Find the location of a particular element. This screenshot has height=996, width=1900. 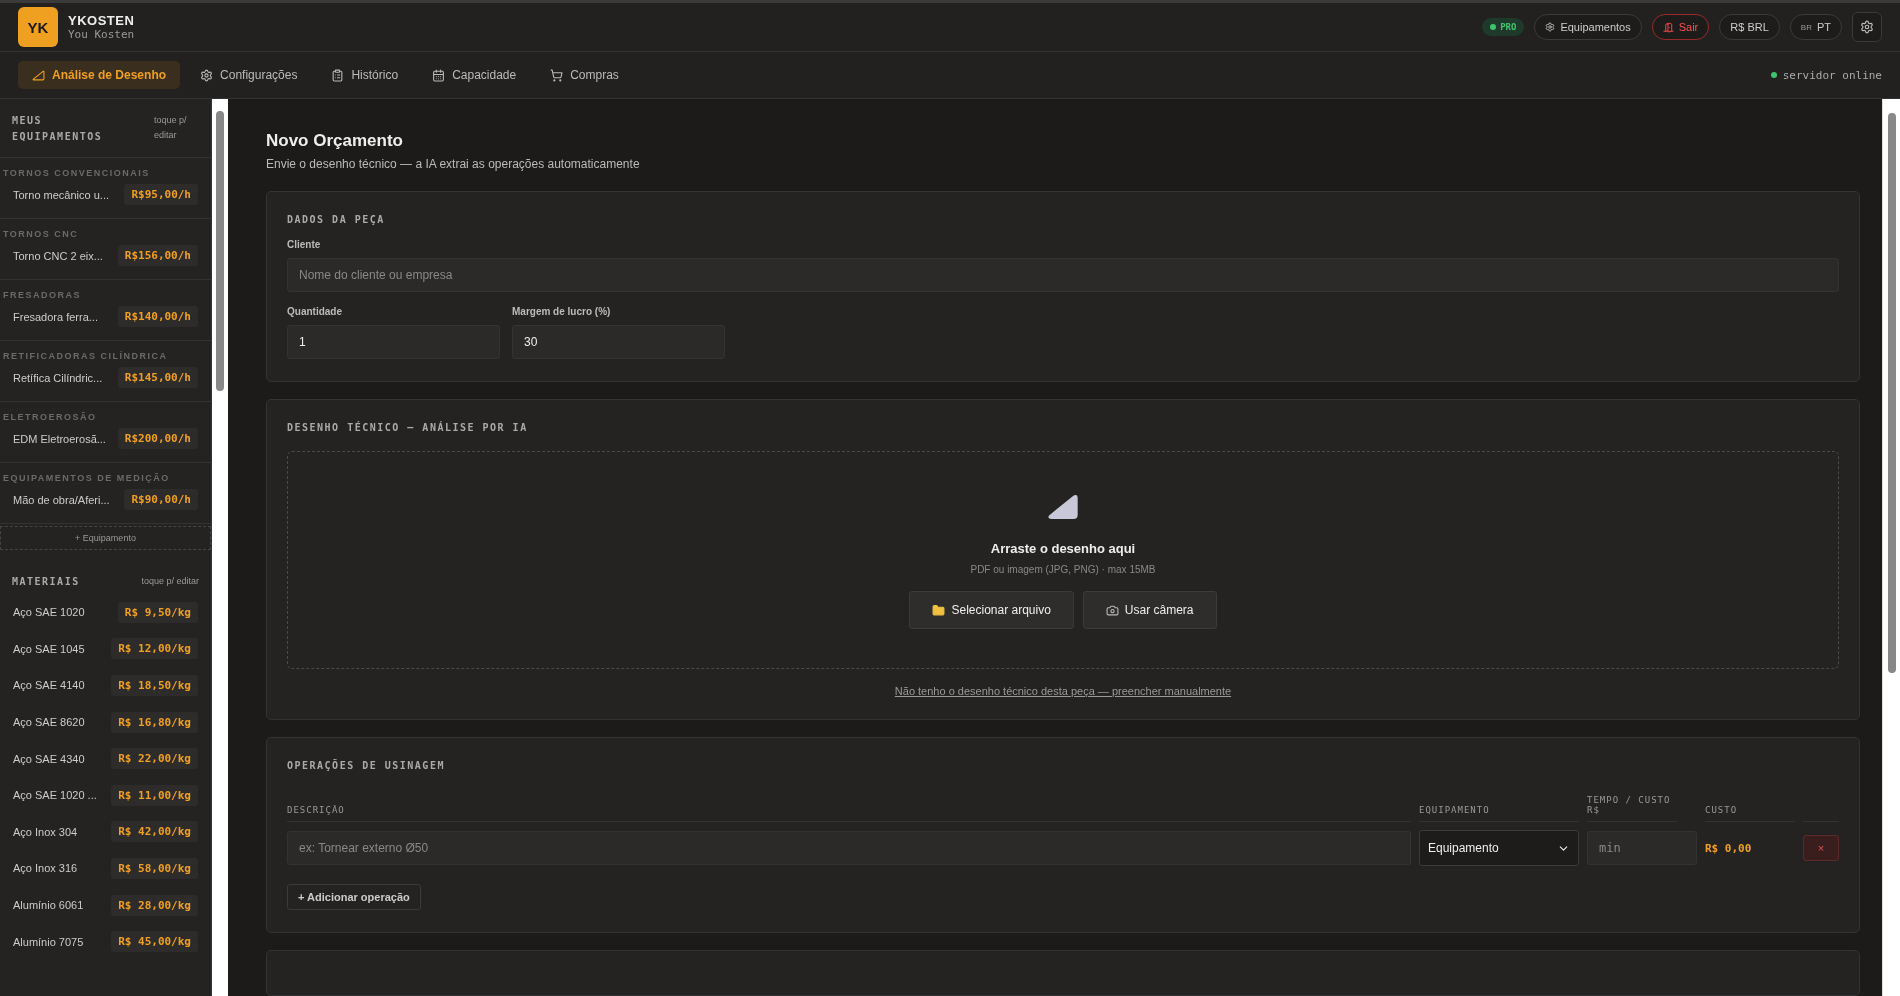

category-heading: TORNOS CNC is located at coordinates (41, 235).